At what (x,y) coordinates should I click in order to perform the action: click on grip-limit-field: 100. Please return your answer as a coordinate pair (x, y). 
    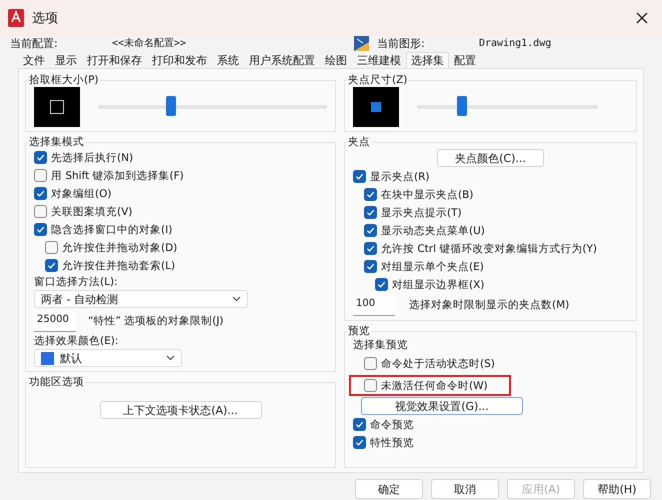
    Looking at the image, I should click on (374, 305).